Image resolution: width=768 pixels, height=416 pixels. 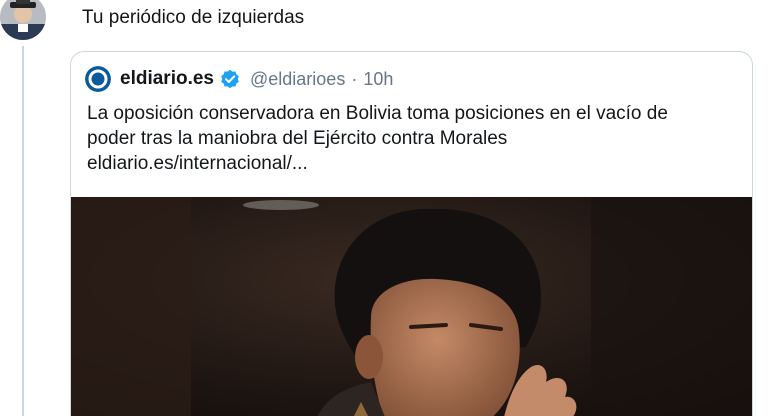 I want to click on quoted-tweet-header: eldiario.es @eldiarioes · 10h, so click(x=239, y=79).